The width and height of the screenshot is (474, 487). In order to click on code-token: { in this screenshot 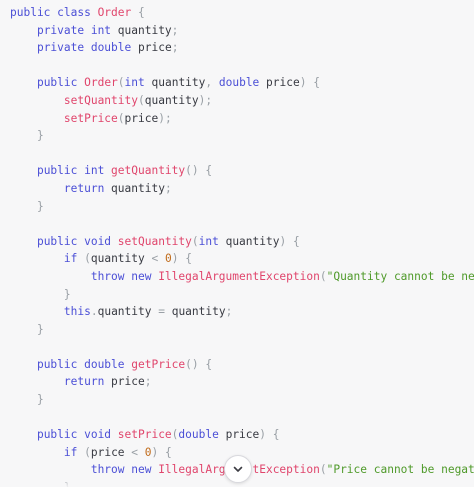, I will do `click(141, 12)`.